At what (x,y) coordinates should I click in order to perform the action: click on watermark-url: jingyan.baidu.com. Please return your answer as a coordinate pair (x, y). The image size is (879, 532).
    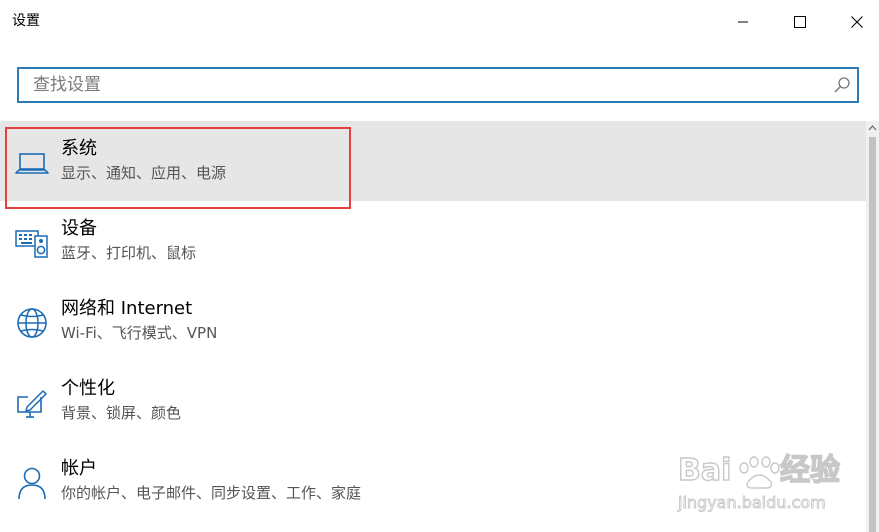
    Looking at the image, I should click on (751, 502).